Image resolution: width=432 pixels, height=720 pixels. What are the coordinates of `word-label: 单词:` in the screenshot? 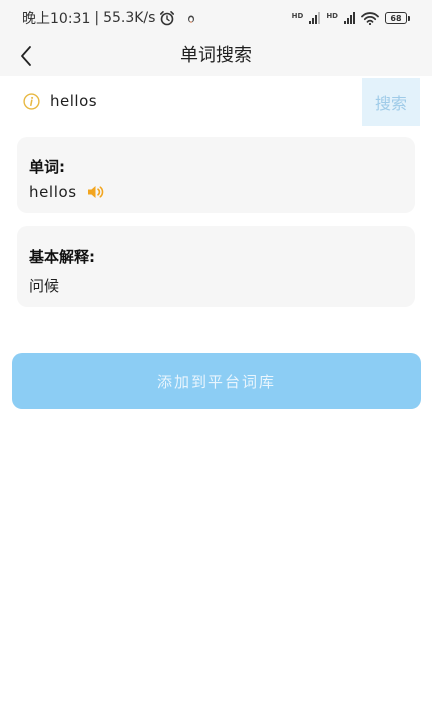 It's located at (47, 167).